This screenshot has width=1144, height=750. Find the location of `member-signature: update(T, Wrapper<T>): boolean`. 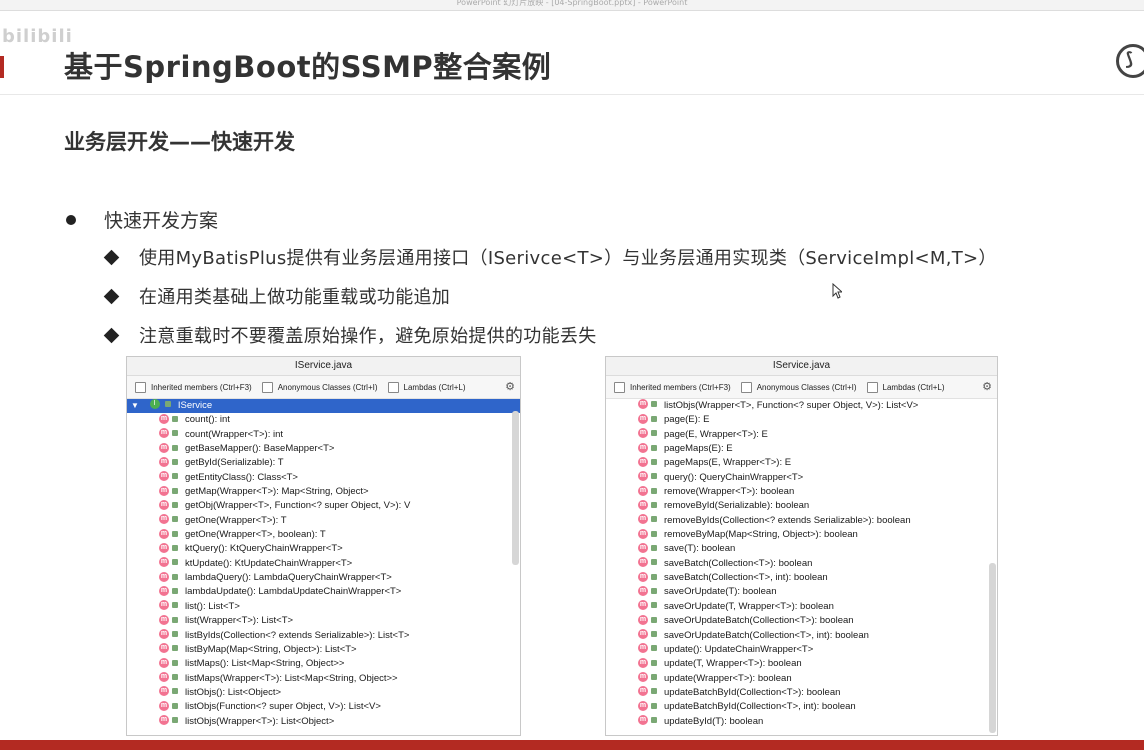

member-signature: update(T, Wrapper<T>): boolean is located at coordinates (733, 664).